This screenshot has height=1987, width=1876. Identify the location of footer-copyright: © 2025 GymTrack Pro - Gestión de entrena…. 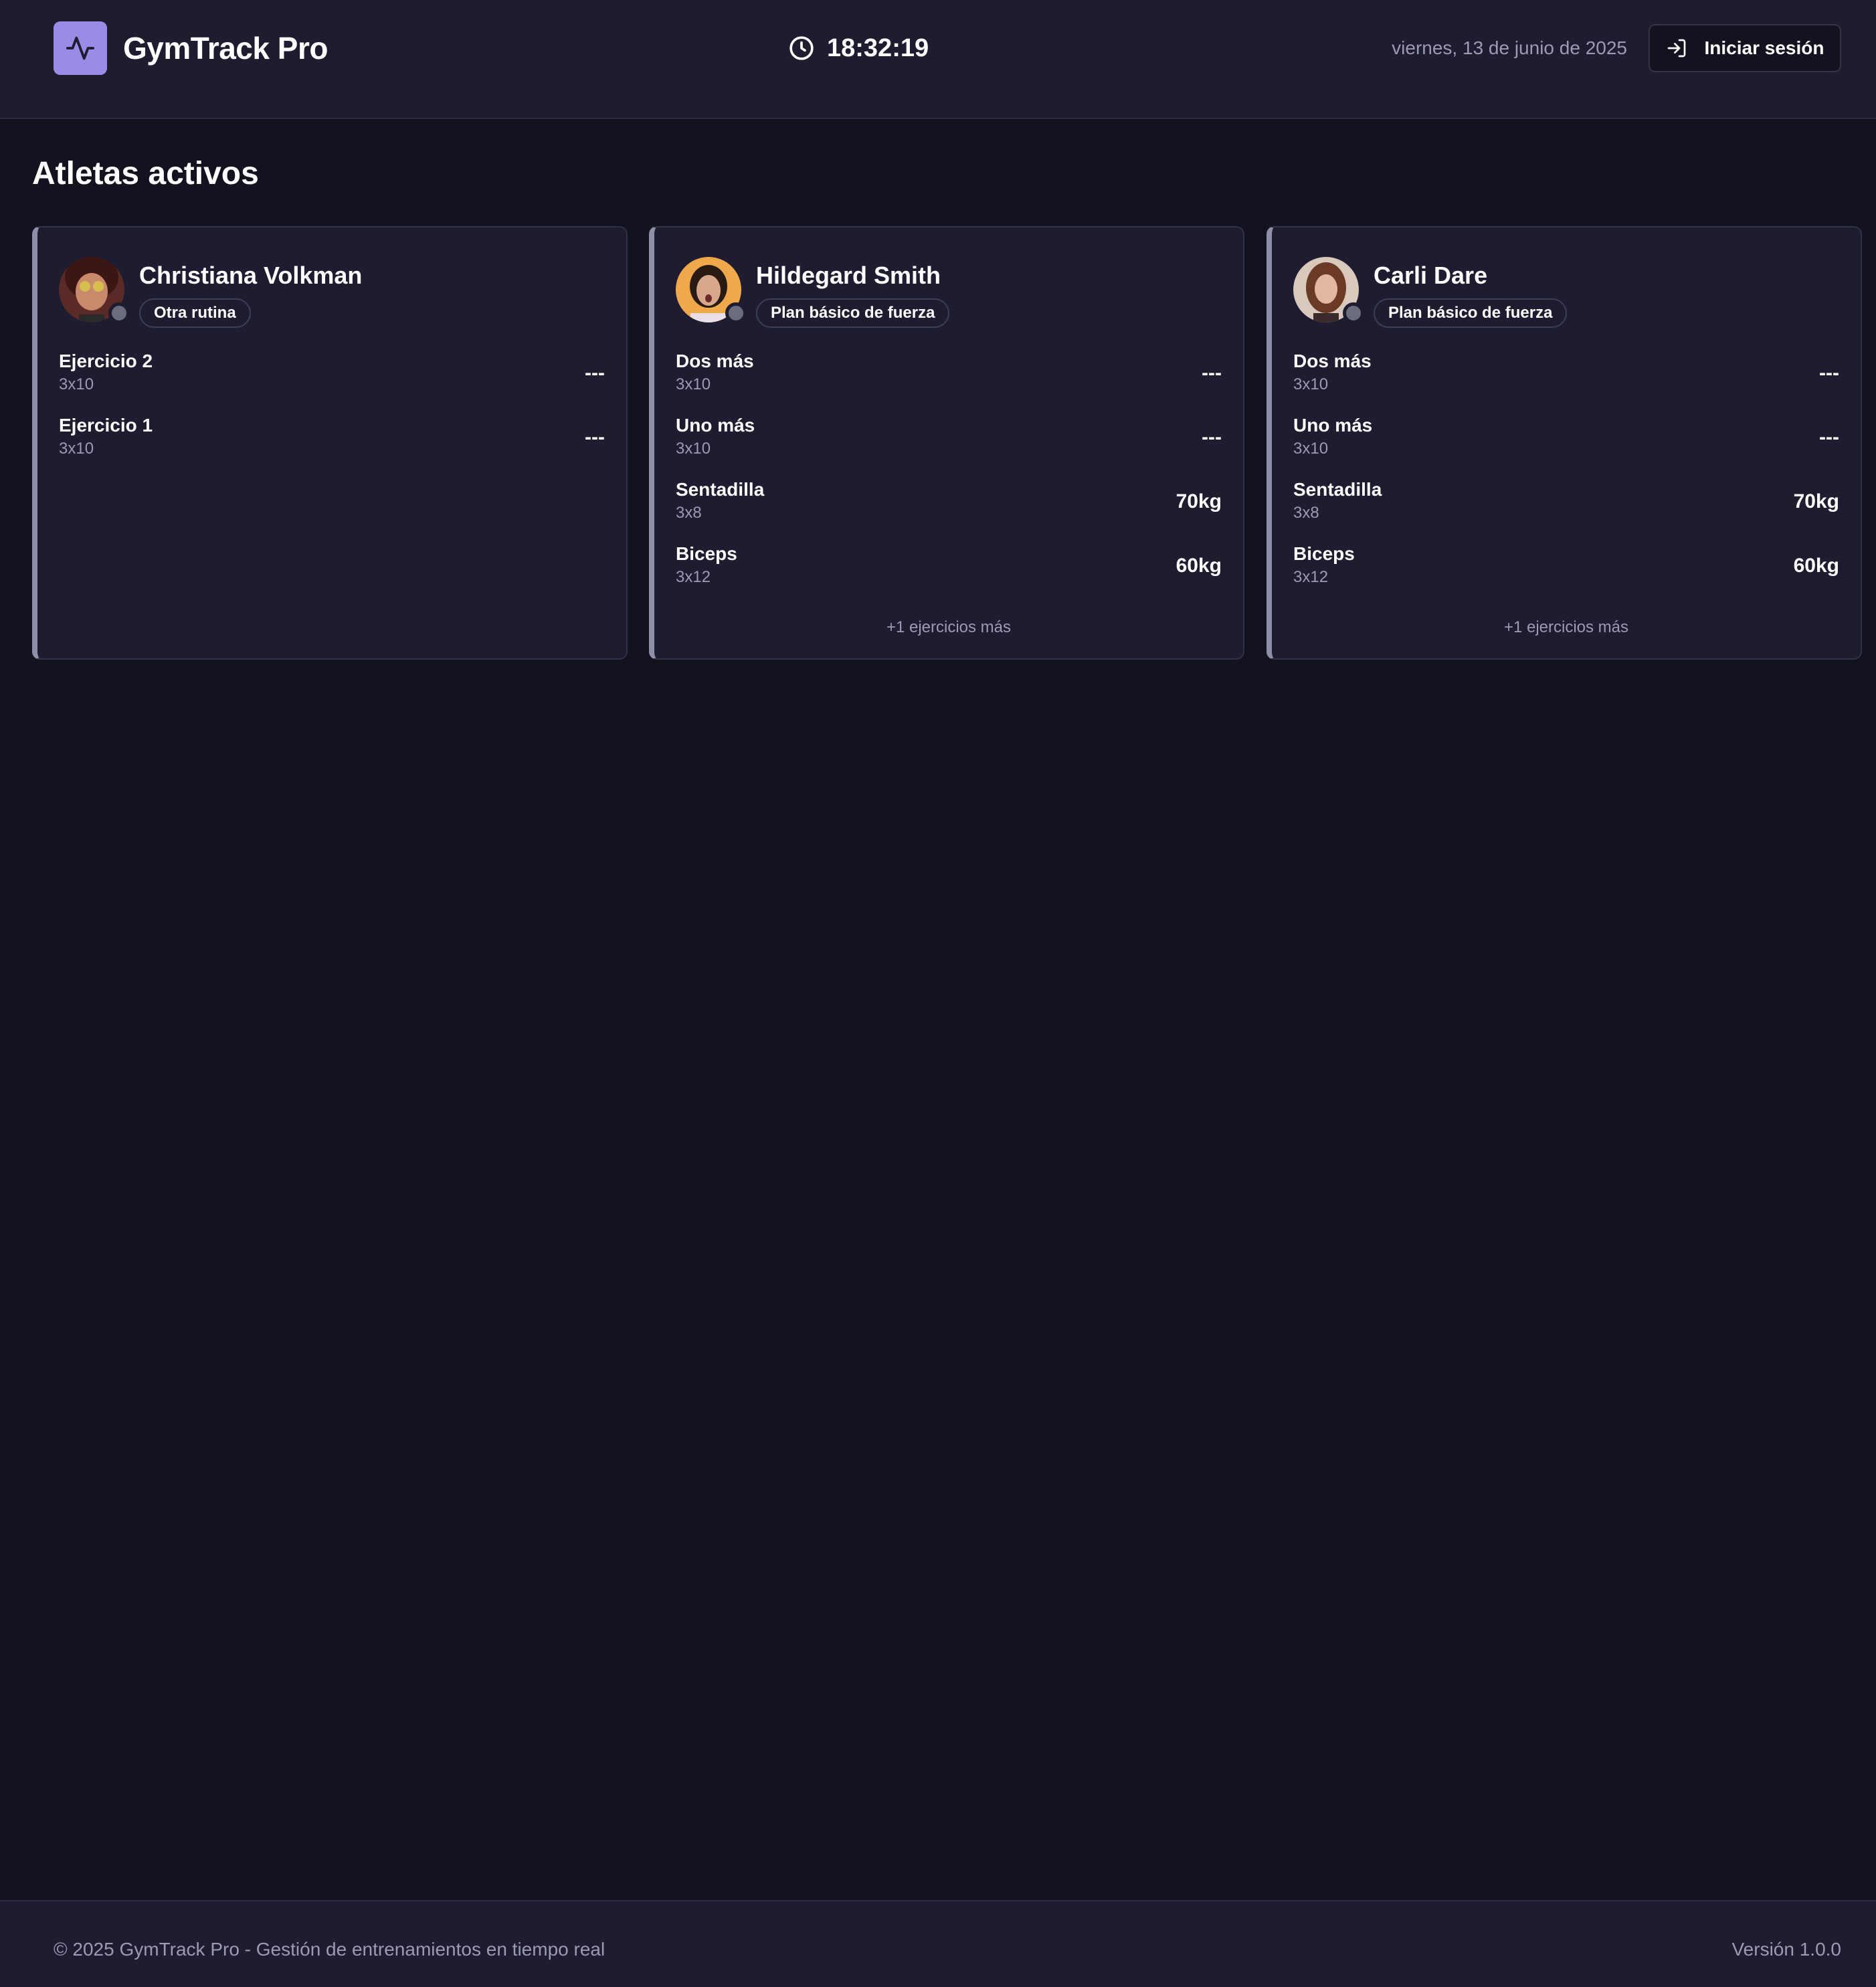
(329, 1950).